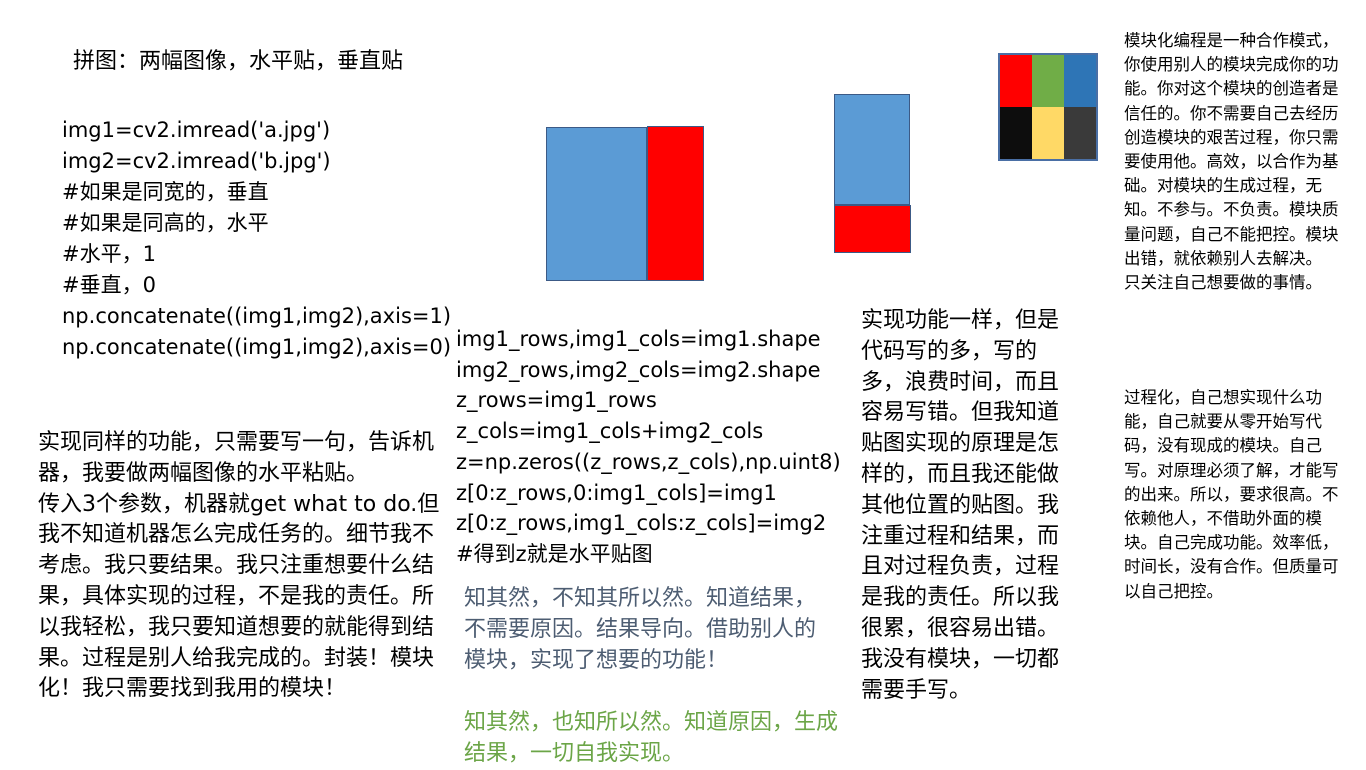 This screenshot has width=1366, height=770. Describe the element at coordinates (257, 316) in the screenshot. I see `code-line: np.concatenate((img1,img2),axis=1)` at that location.